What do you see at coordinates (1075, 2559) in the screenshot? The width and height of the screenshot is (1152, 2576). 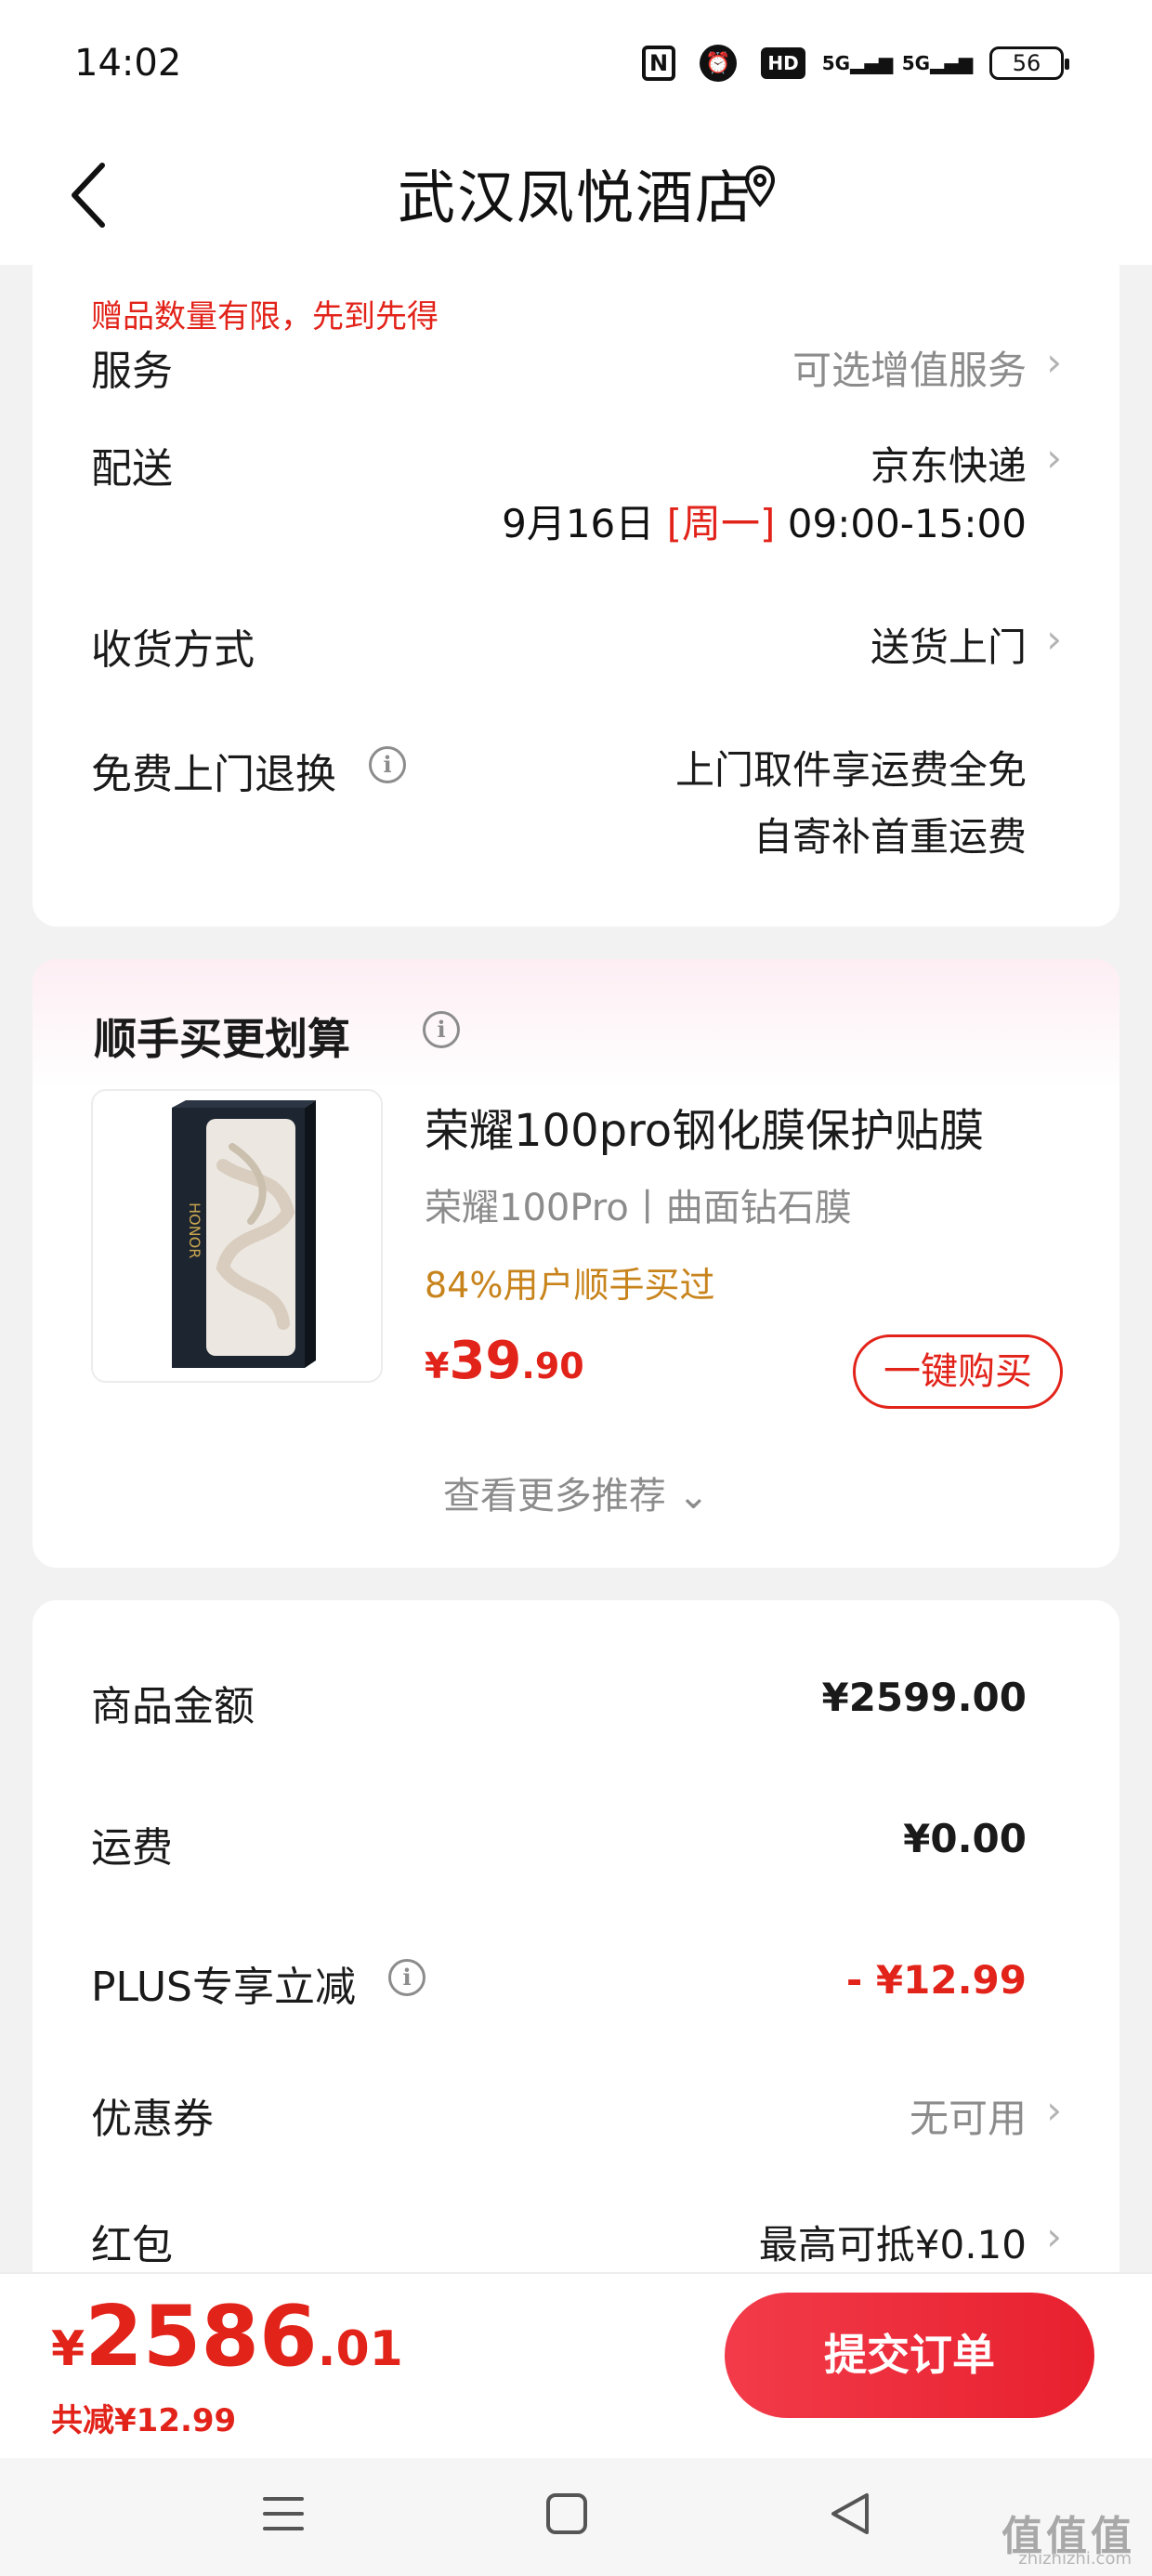 I see `watermark-url: zhizhizhi.com` at bounding box center [1075, 2559].